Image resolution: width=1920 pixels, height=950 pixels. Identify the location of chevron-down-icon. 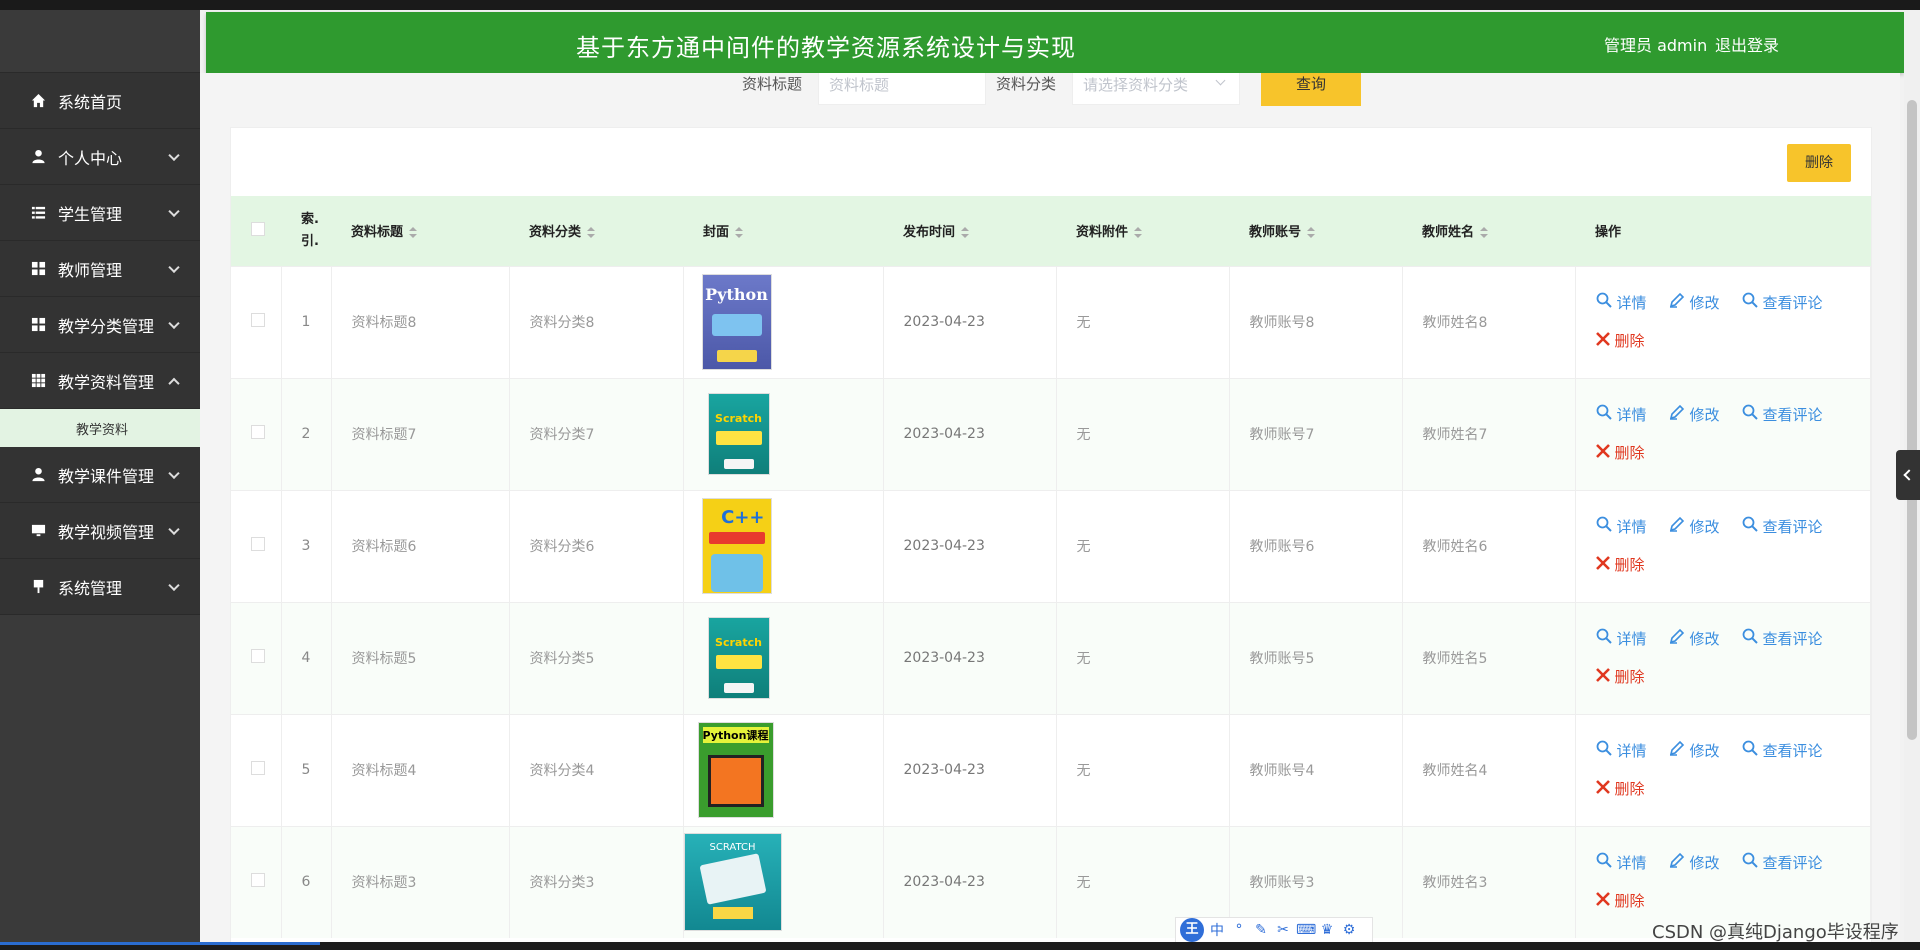
(174, 155).